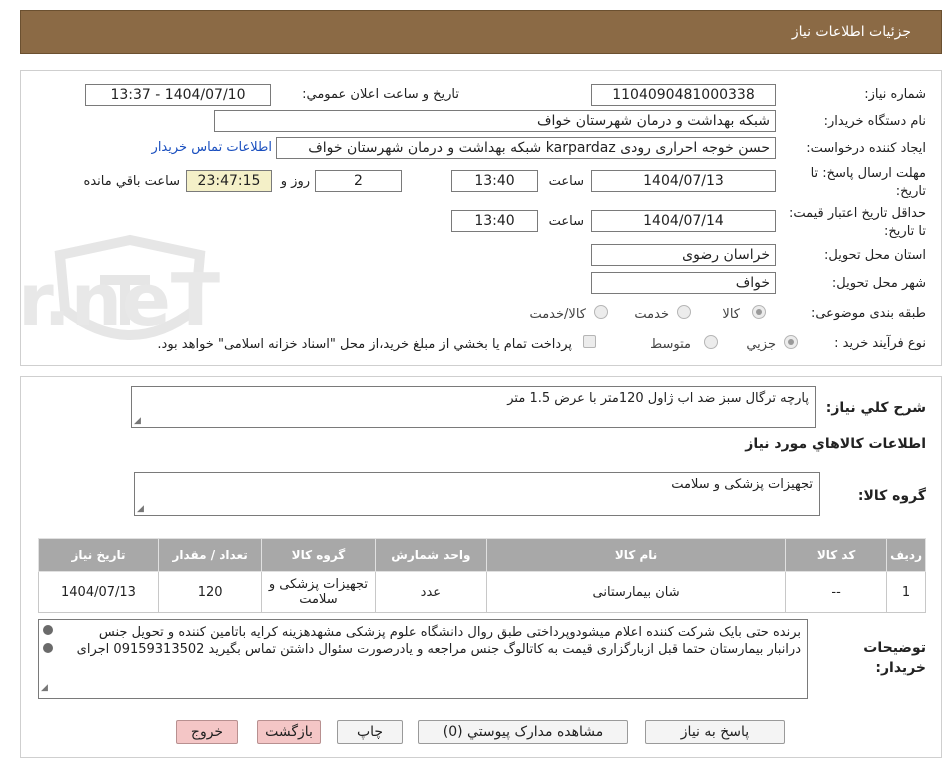 Image resolution: width=944 pixels, height=764 pixels. What do you see at coordinates (875, 255) in the screenshot?
I see `province-label: استان محل تحويل:` at bounding box center [875, 255].